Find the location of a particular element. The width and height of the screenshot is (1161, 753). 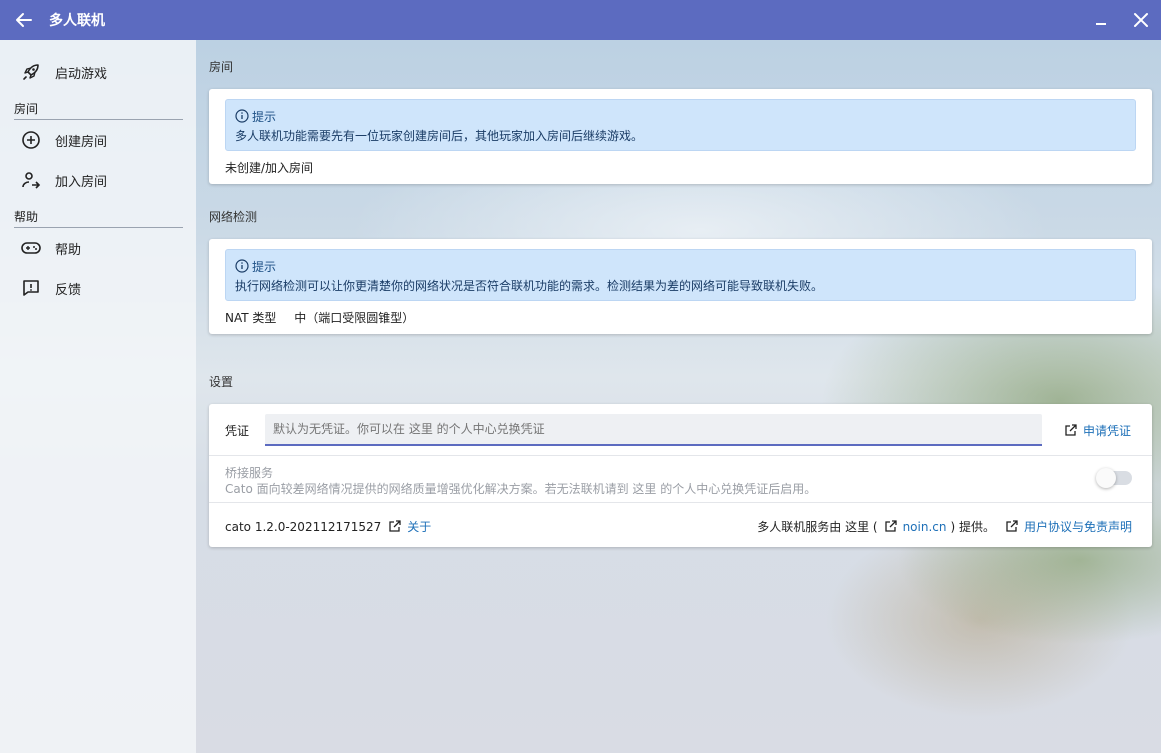

noin-link: noin.cn is located at coordinates (915, 526).